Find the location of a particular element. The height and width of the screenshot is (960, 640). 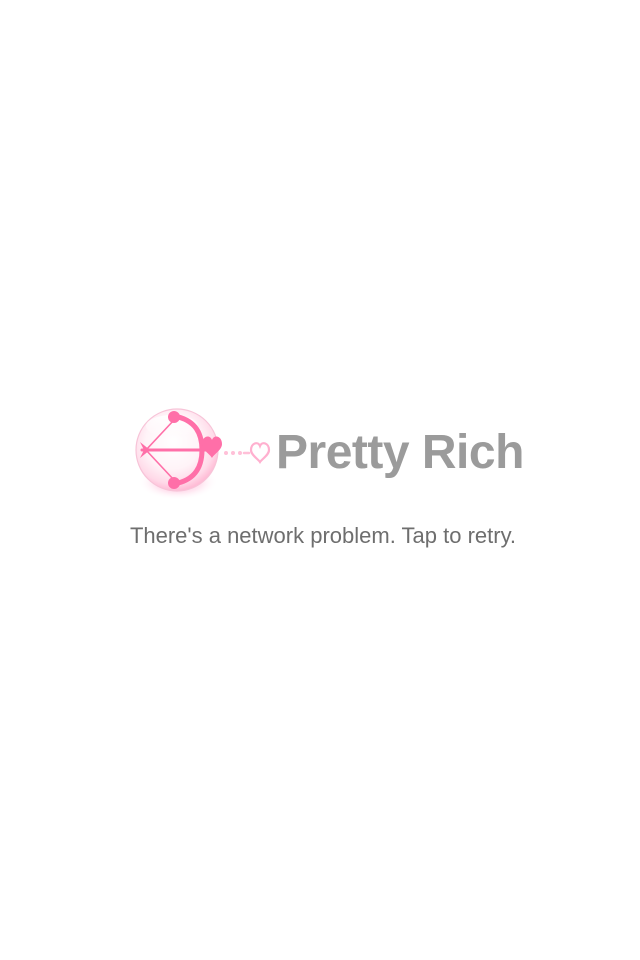

app-title: Pretty Rich is located at coordinates (400, 452).